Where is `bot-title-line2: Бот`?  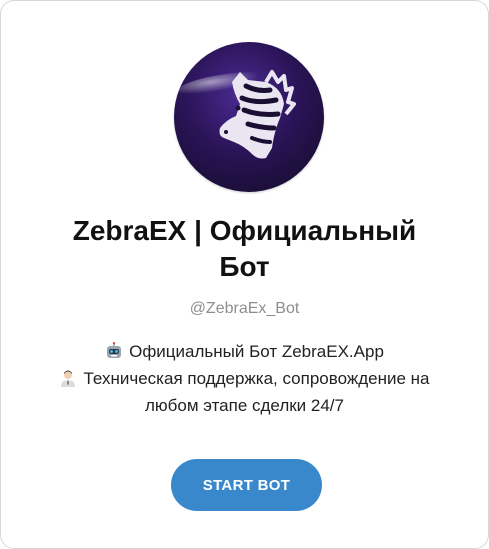 bot-title-line2: Бот is located at coordinates (244, 266).